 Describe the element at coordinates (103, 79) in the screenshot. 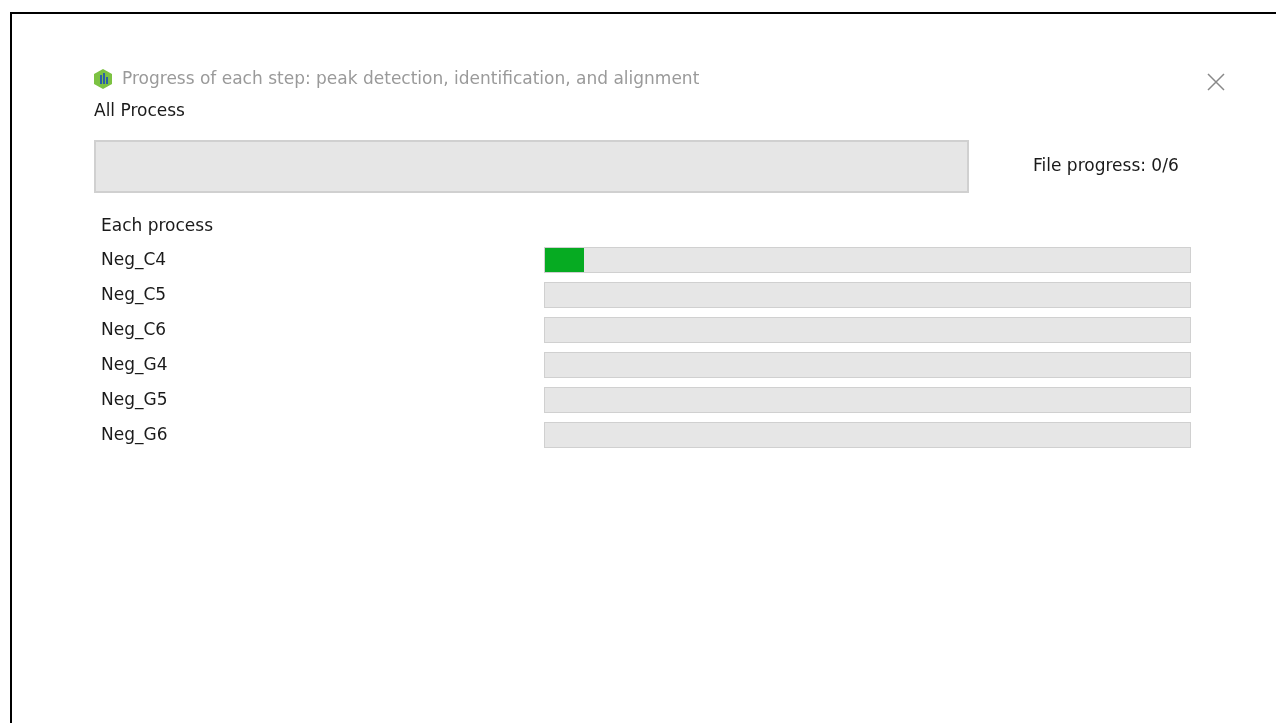

I see `app-logo-icon` at that location.